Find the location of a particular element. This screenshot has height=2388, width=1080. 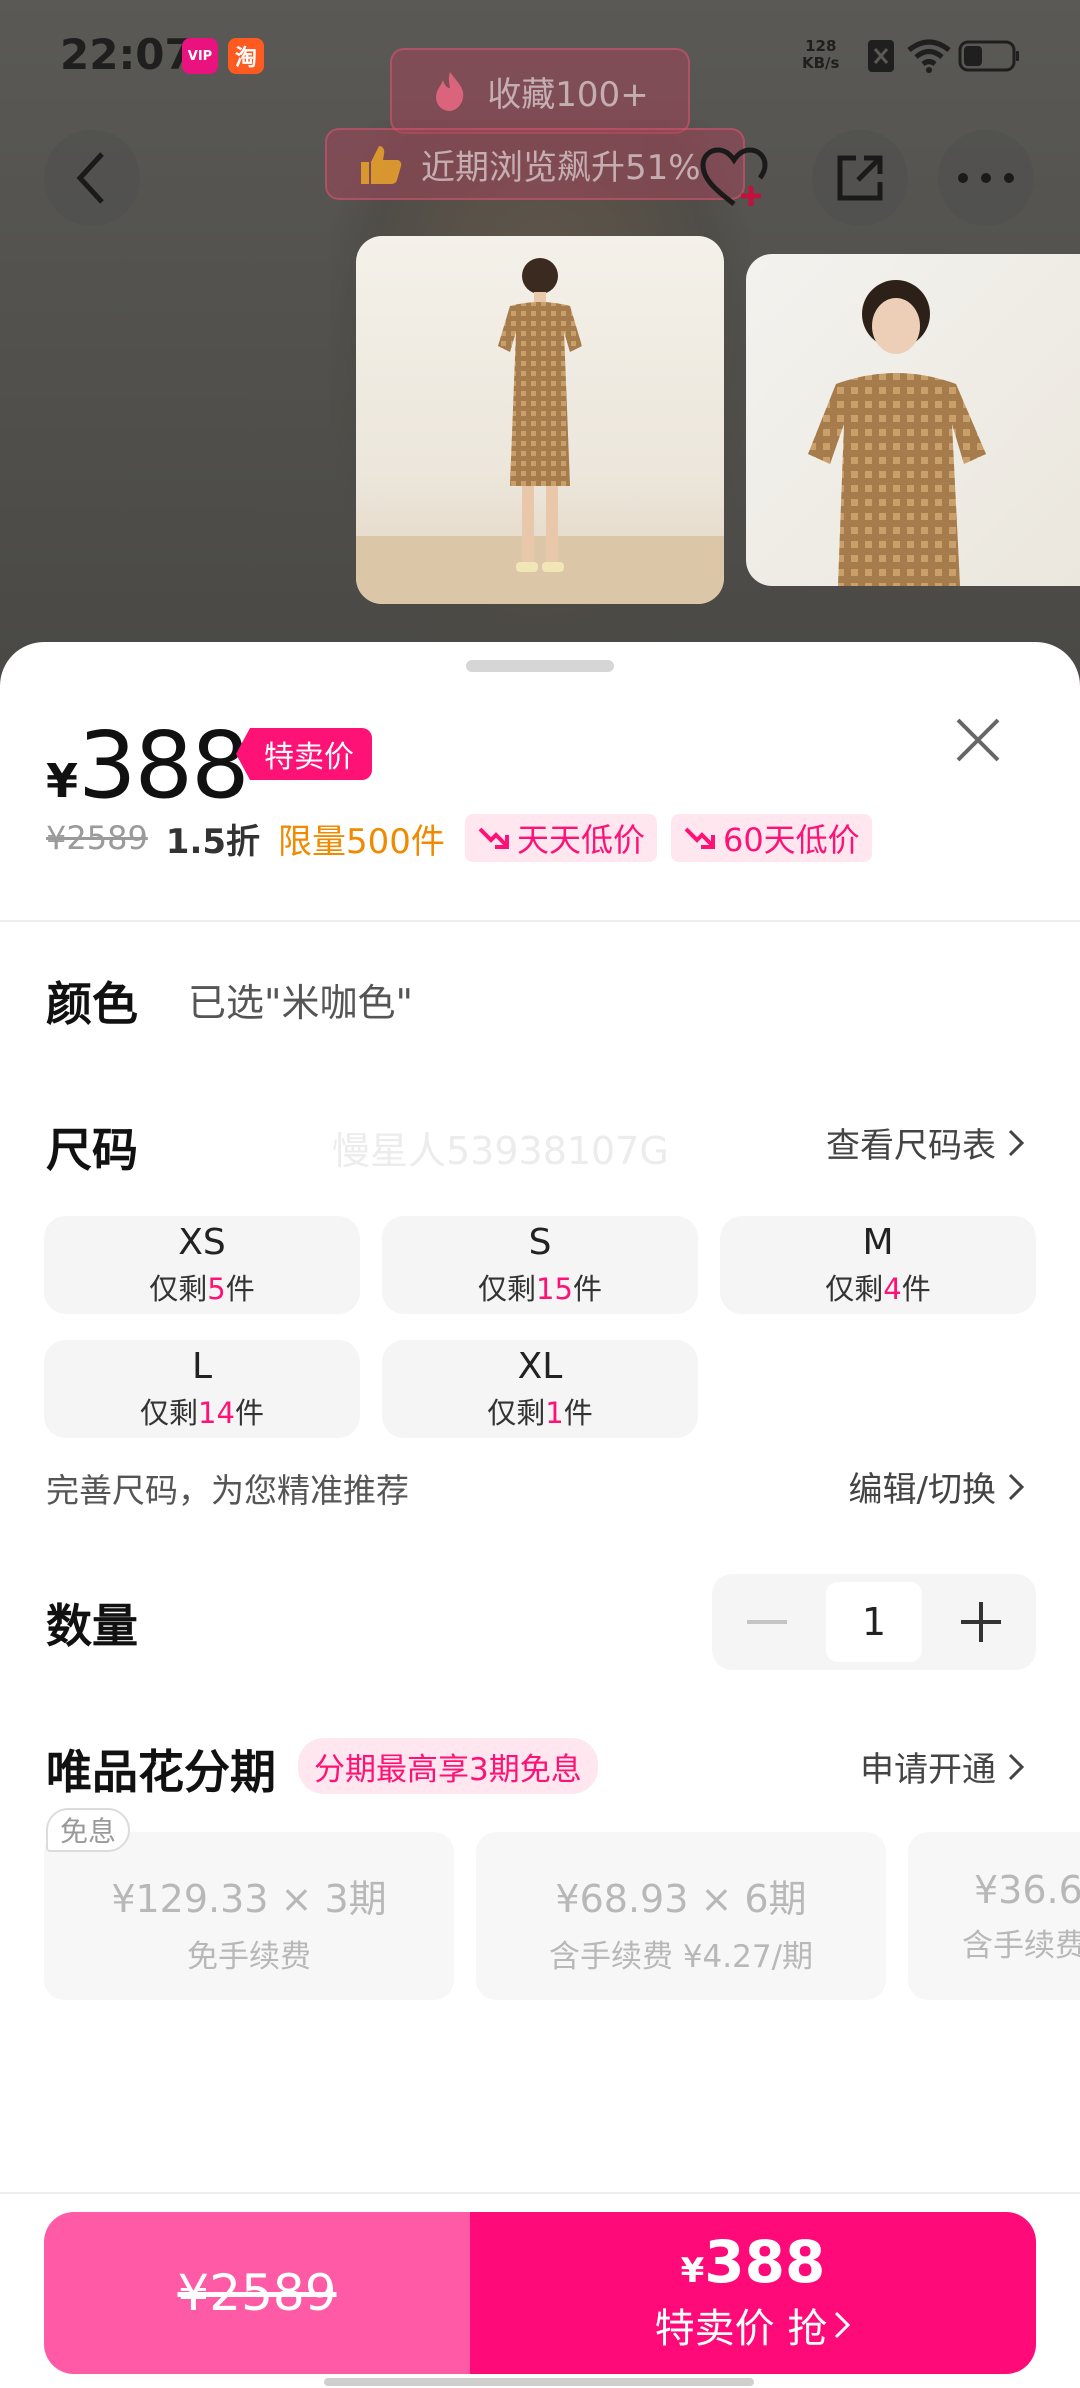

size-option-s: S 仅剩15件 is located at coordinates (540, 1265).